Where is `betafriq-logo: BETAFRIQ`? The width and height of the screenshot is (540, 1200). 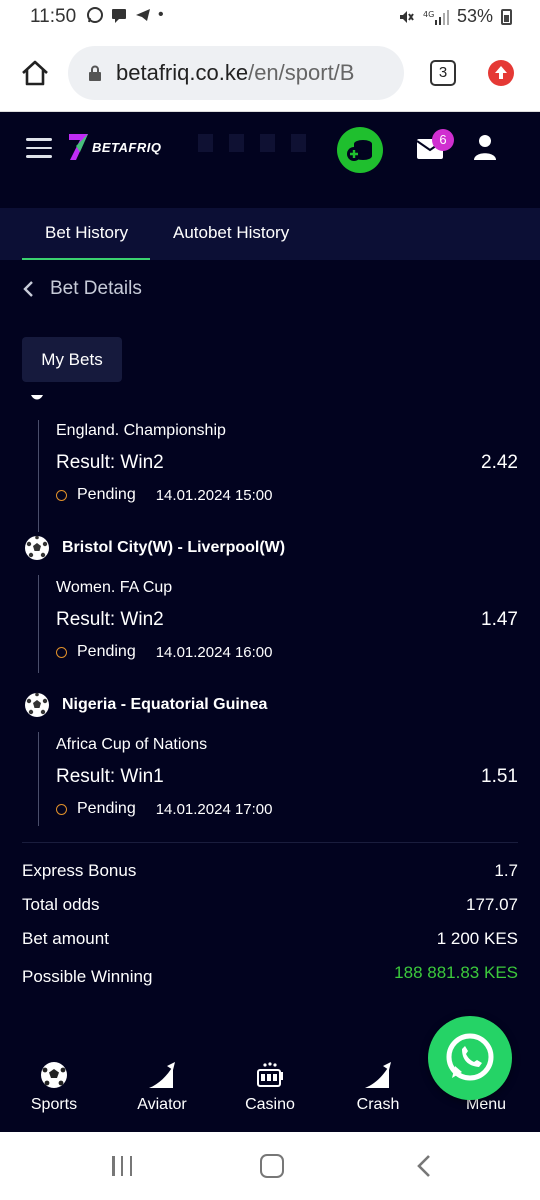 betafriq-logo: BETAFRIQ is located at coordinates (114, 147).